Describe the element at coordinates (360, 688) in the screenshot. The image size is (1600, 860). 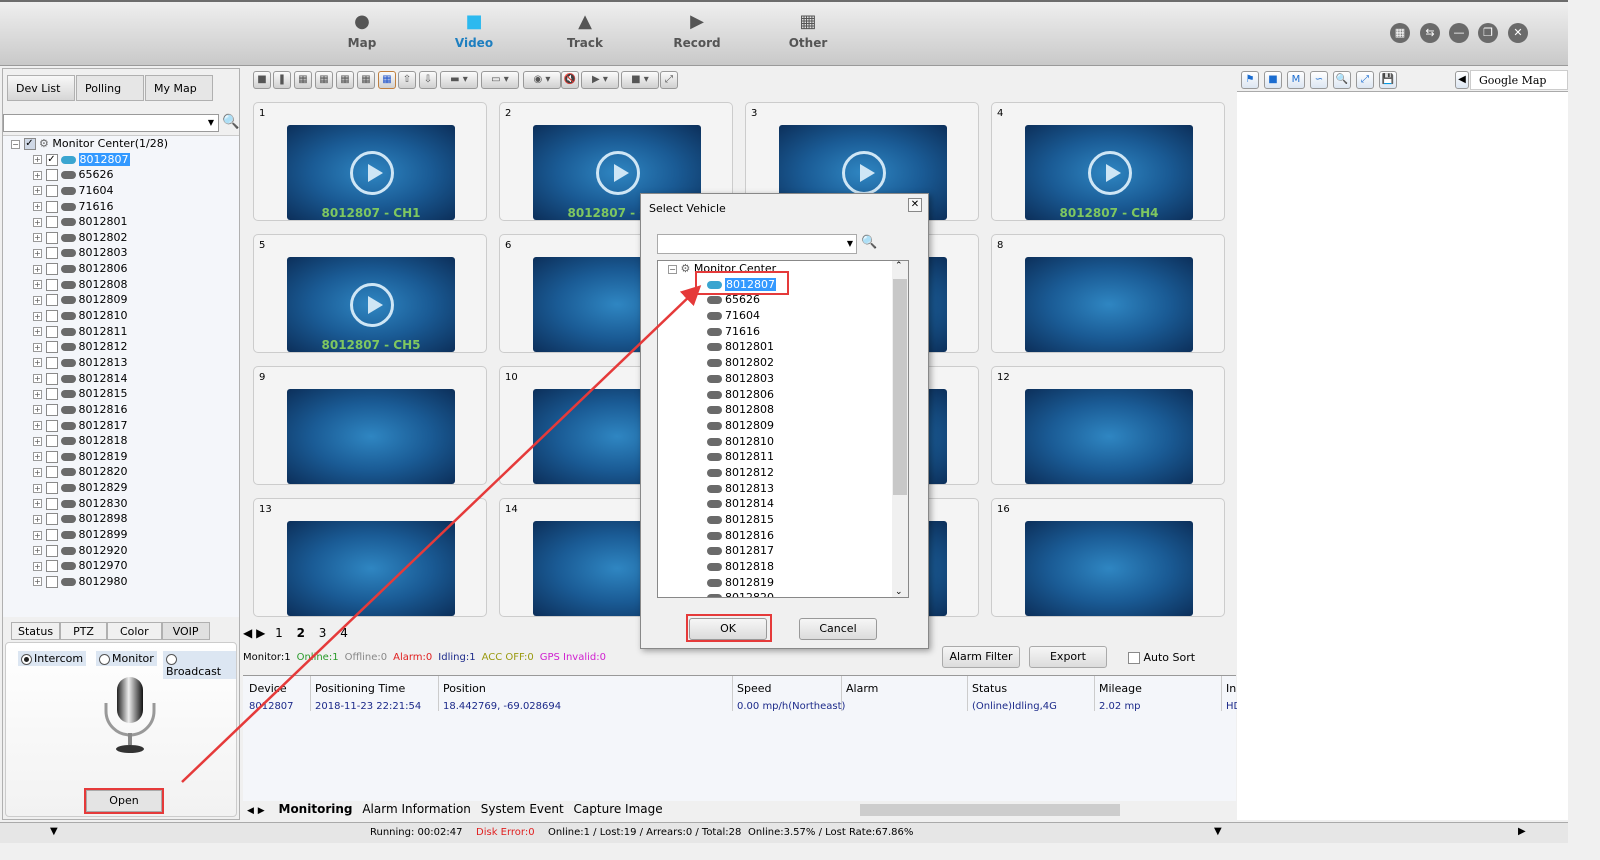
I see `column-header: Positioning Time` at that location.